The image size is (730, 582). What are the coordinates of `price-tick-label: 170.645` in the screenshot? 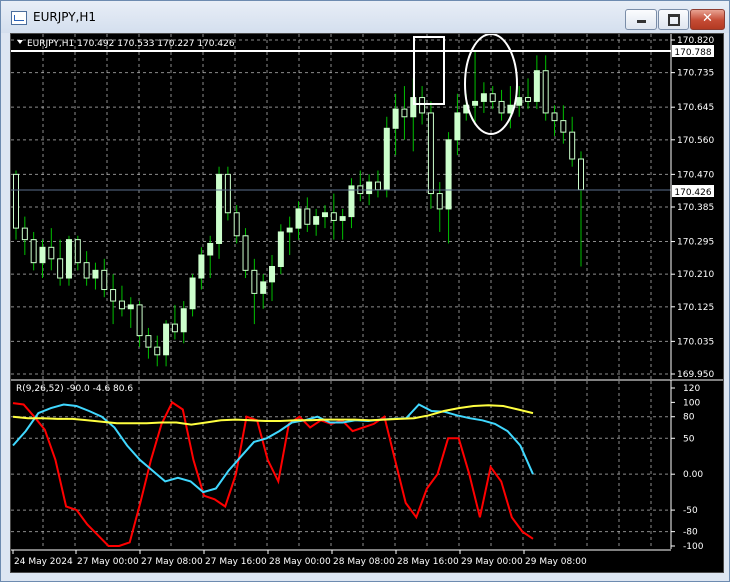 It's located at (695, 108).